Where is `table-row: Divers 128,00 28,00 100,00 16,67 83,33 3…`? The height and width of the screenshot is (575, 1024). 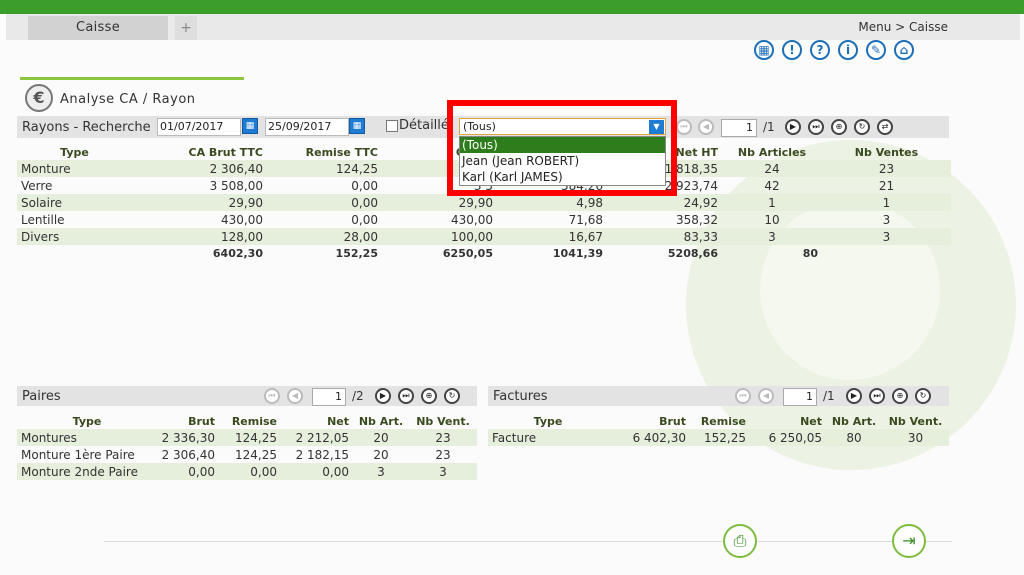 table-row: Divers 128,00 28,00 100,00 16,67 83,33 3… is located at coordinates (484, 236).